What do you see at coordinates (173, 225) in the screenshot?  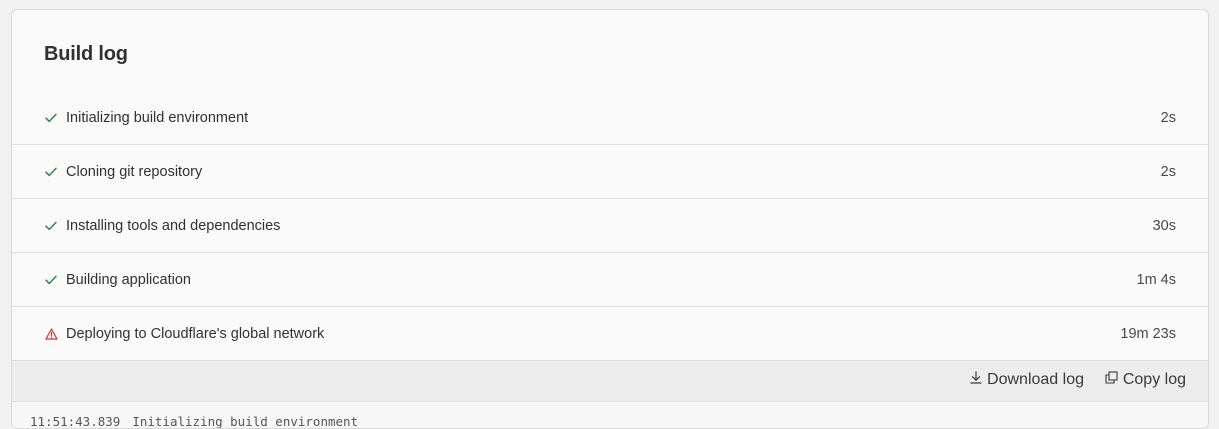 I see `build-step-label: Installing tools and dependencies` at bounding box center [173, 225].